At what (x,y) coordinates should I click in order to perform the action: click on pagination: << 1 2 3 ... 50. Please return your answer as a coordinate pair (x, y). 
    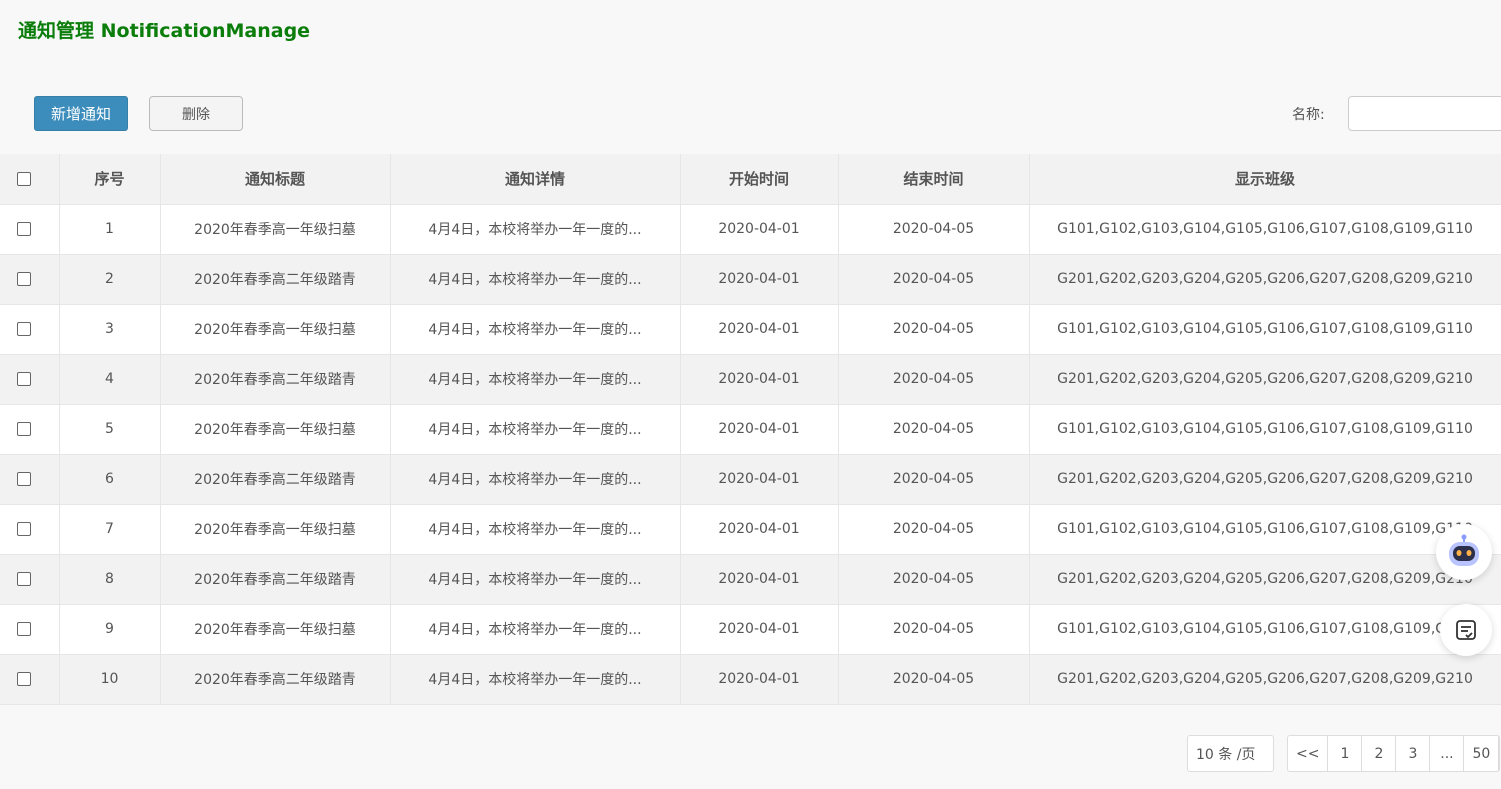
    Looking at the image, I should click on (1394, 753).